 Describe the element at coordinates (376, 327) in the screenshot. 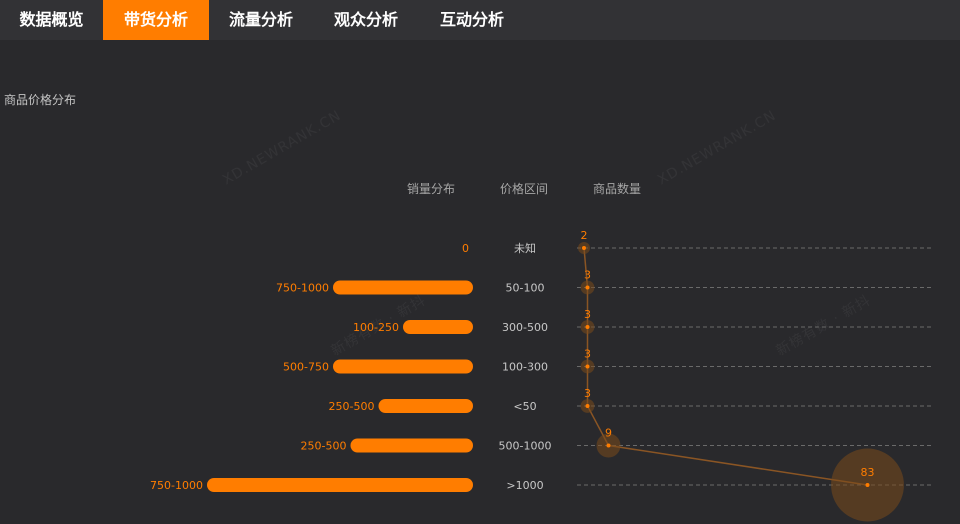

I see `sales-bar-label: 100-250` at that location.